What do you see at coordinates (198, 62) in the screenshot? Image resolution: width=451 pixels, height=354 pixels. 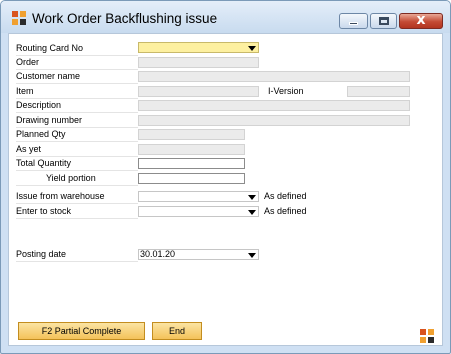 I see `order-field` at bounding box center [198, 62].